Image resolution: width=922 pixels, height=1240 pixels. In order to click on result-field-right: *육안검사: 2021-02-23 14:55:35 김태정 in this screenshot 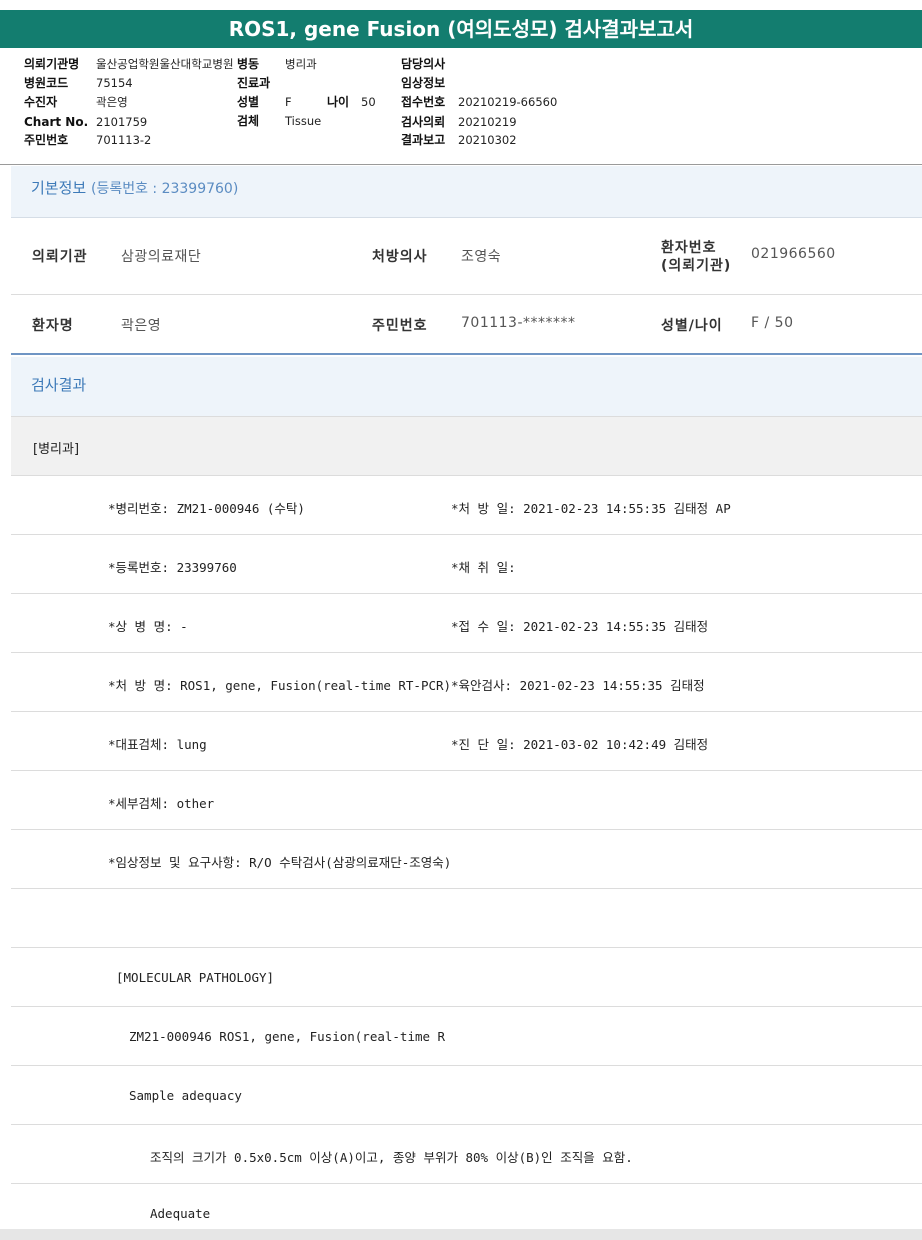, I will do `click(578, 685)`.